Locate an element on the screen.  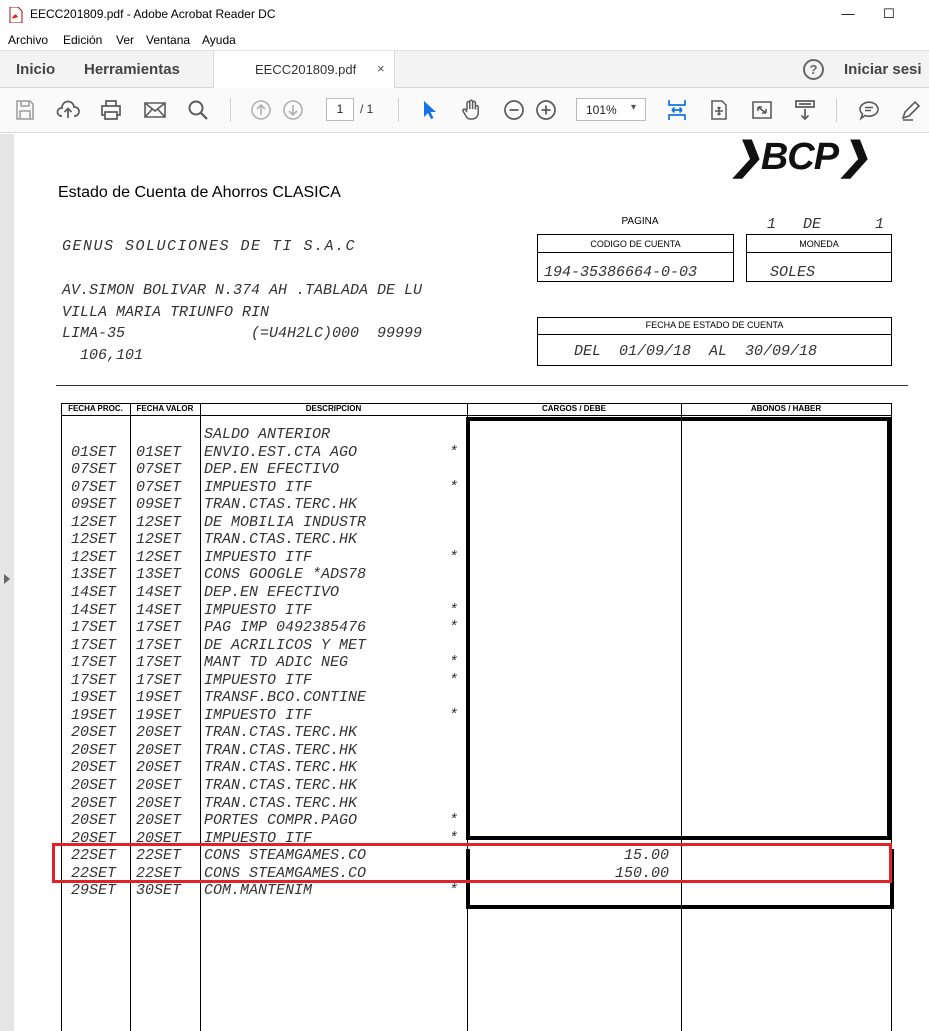
description-cell: TRANSF.BCO.CONTINE is located at coordinates (285, 698).